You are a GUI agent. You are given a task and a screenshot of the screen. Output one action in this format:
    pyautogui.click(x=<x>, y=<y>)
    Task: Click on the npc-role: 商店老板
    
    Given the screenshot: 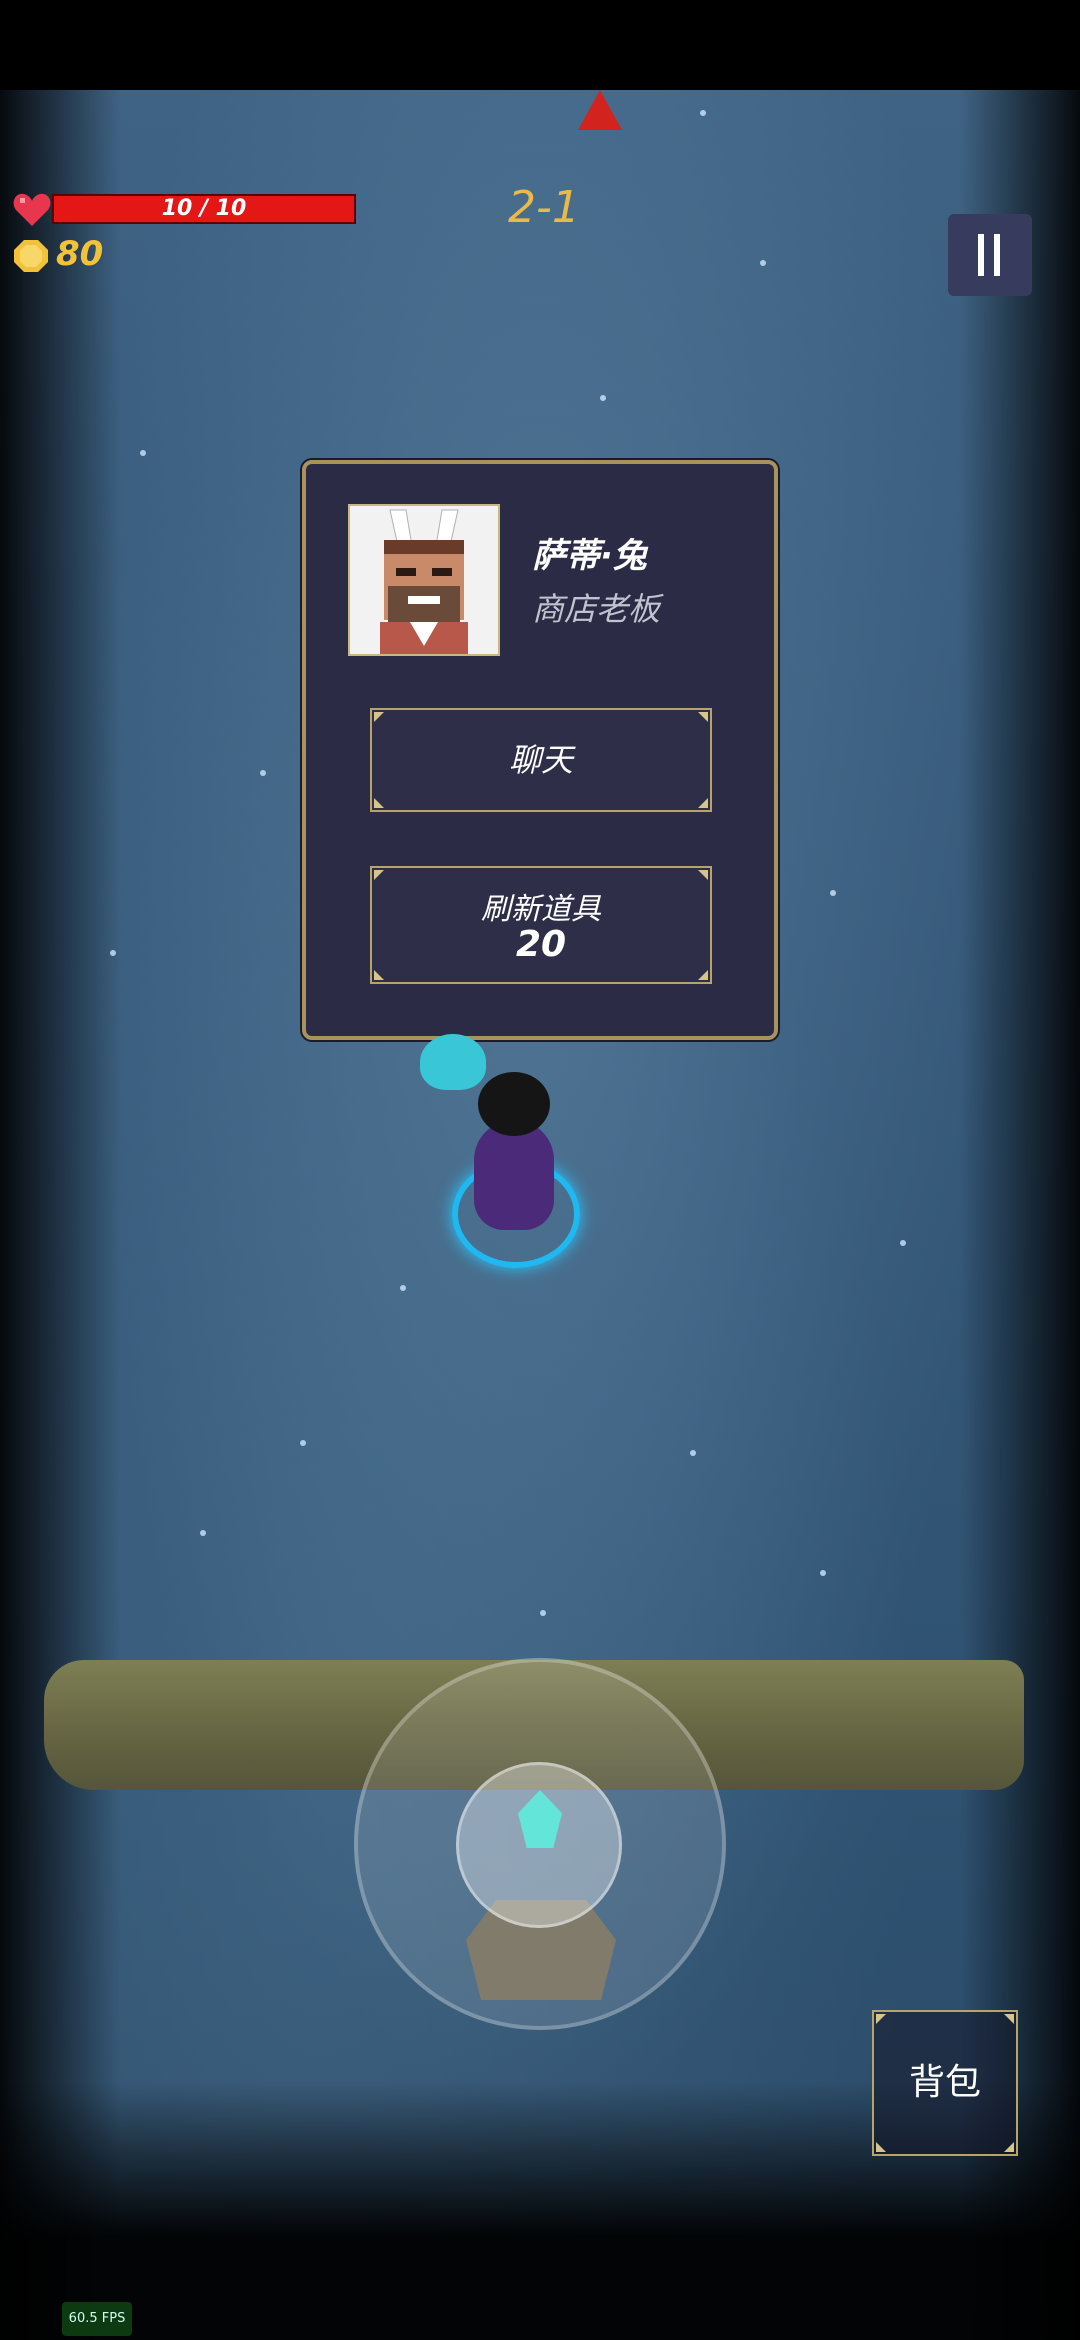 What is the action you would take?
    pyautogui.click(x=596, y=609)
    